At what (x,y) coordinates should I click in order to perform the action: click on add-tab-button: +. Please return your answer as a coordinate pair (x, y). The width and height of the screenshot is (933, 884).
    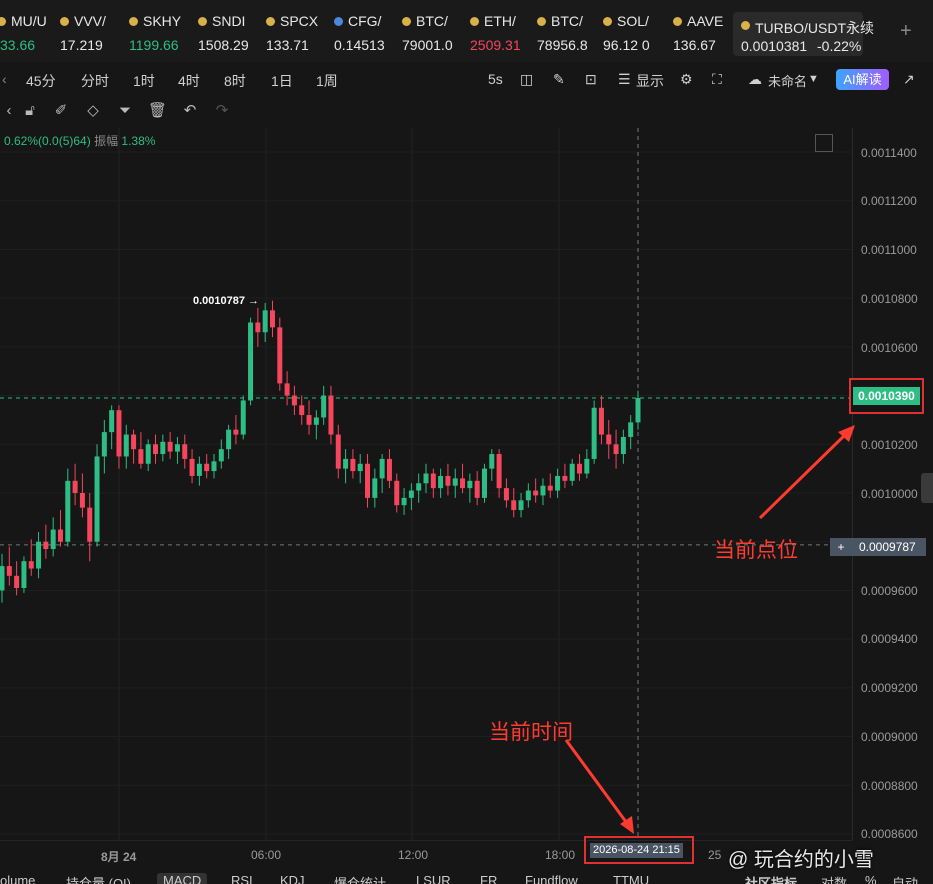
    Looking at the image, I should click on (906, 31).